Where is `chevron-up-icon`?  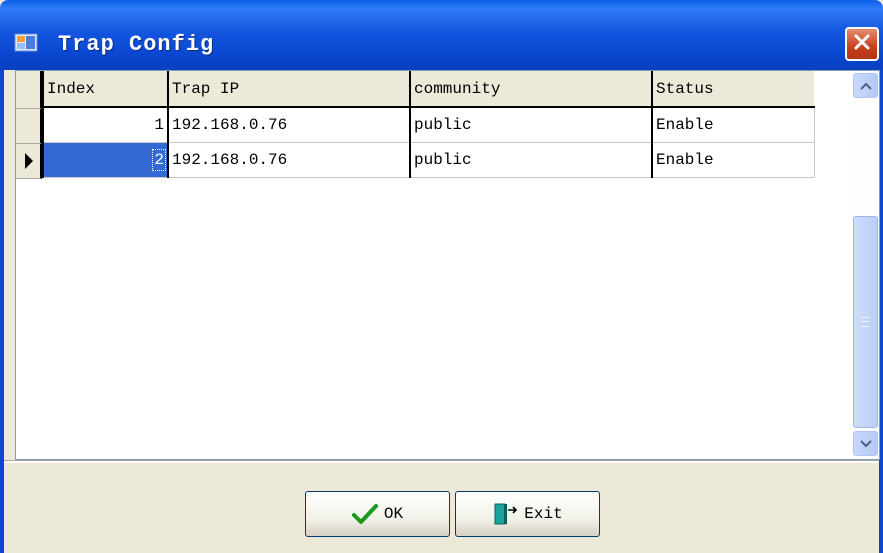 chevron-up-icon is located at coordinates (865, 86).